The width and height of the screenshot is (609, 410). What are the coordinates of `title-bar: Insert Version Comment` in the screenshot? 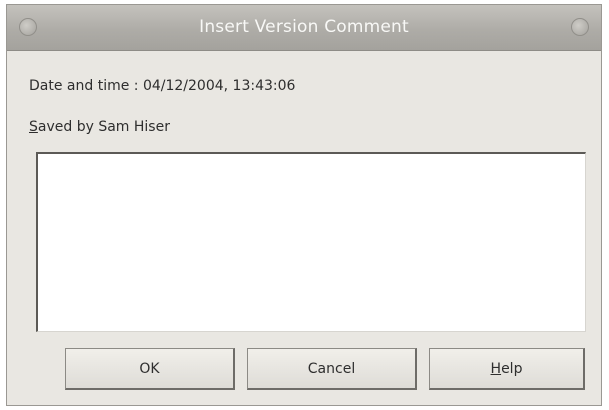 It's located at (304, 28).